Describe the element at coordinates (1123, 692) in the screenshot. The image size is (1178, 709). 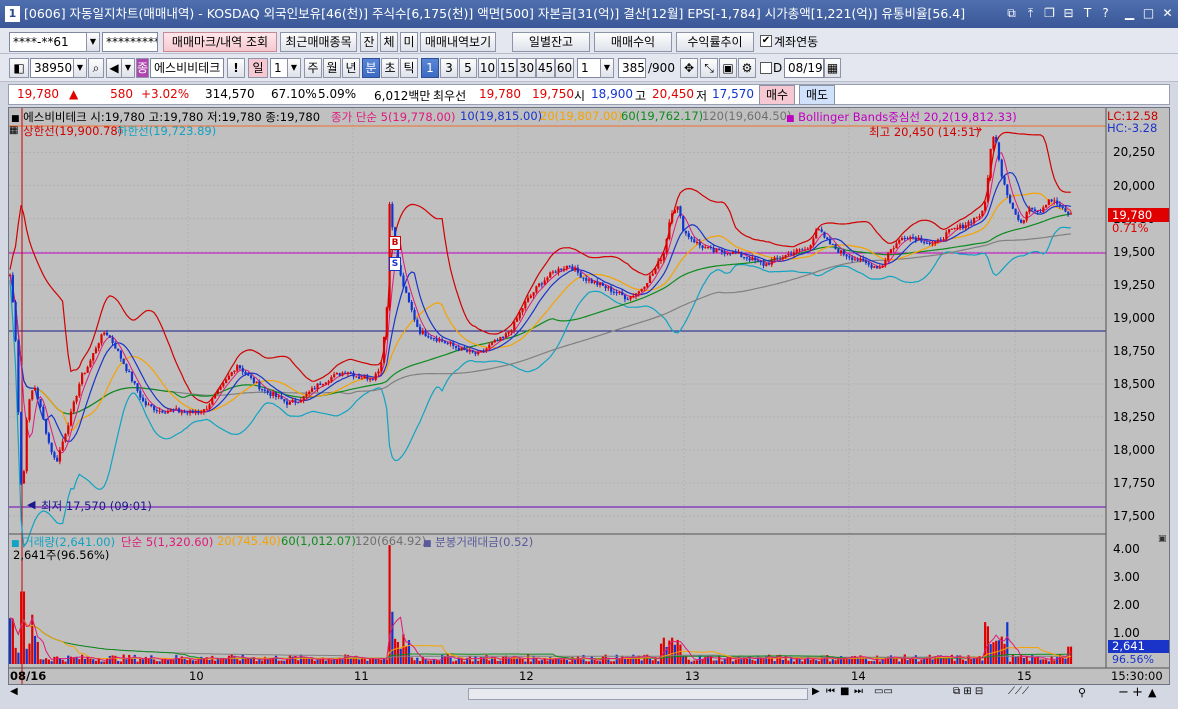
I see `zoom-out-icon: −` at that location.